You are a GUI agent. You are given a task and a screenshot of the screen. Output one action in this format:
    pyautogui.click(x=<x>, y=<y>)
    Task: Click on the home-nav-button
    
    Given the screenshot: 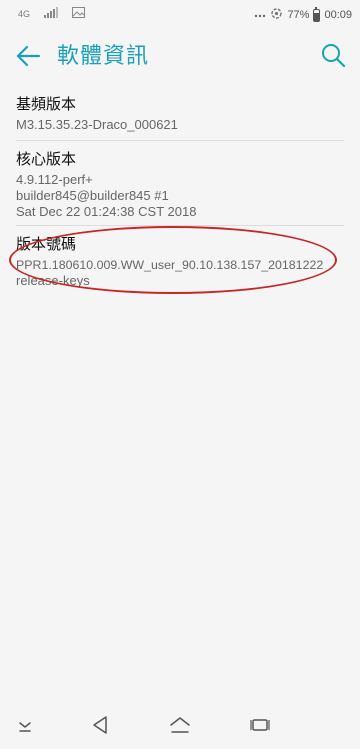 What is the action you would take?
    pyautogui.click(x=180, y=727)
    